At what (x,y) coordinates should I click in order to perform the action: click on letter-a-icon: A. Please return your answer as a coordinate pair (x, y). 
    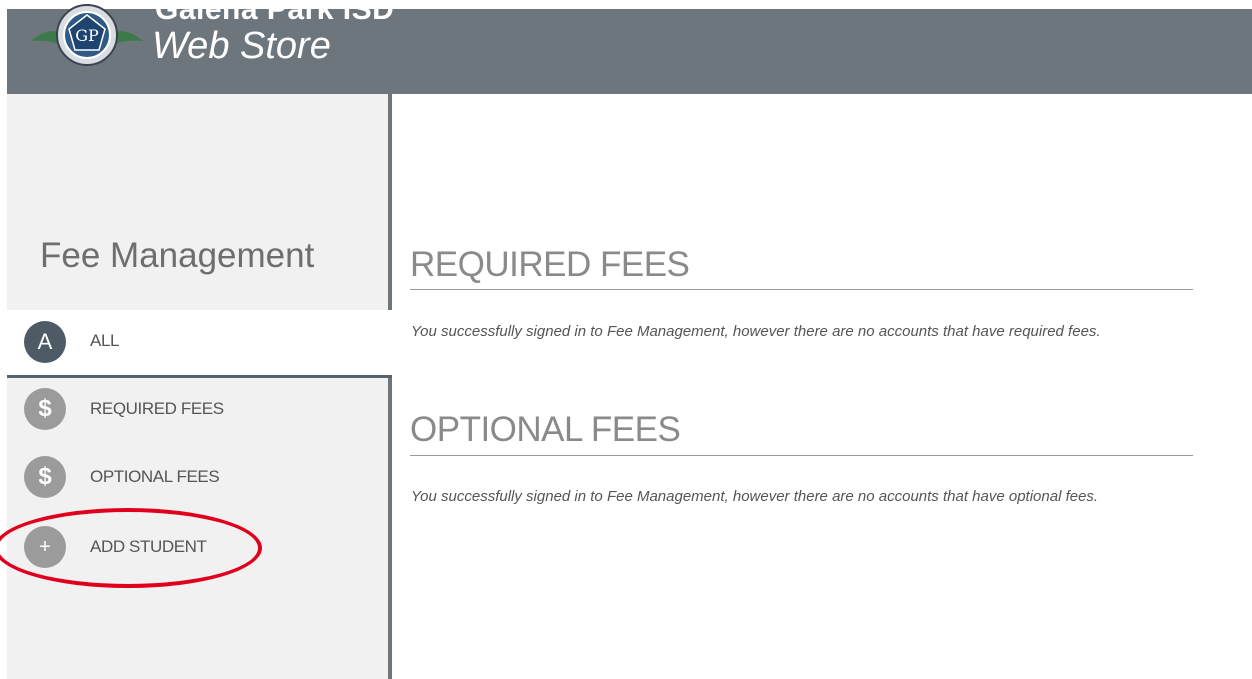
    Looking at the image, I should click on (45, 342).